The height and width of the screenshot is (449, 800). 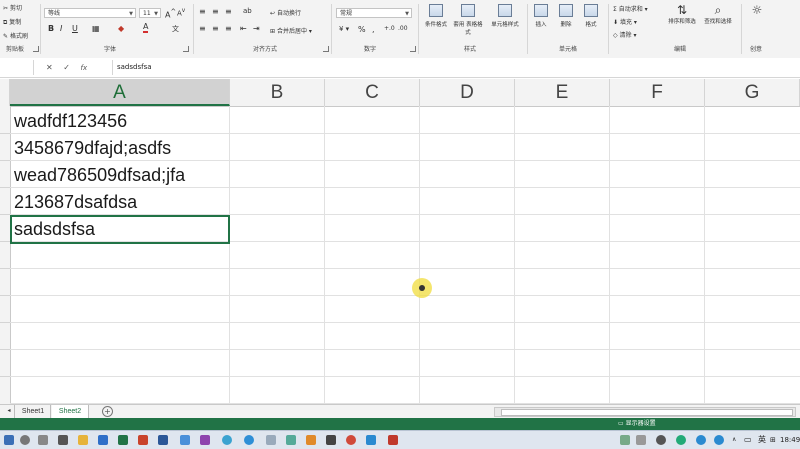 I want to click on tray-overflow-icon: ∧, so click(x=734, y=440).